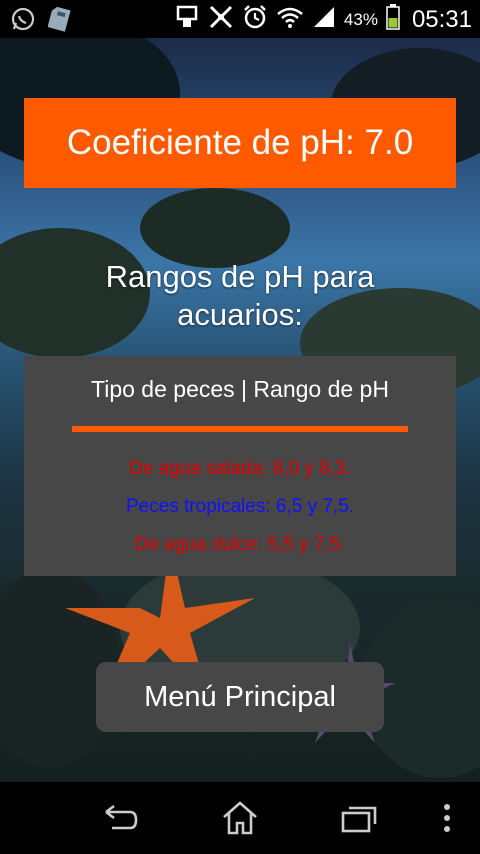 Image resolution: width=480 pixels, height=854 pixels. Describe the element at coordinates (290, 19) in the screenshot. I see `wifi-icon` at that location.